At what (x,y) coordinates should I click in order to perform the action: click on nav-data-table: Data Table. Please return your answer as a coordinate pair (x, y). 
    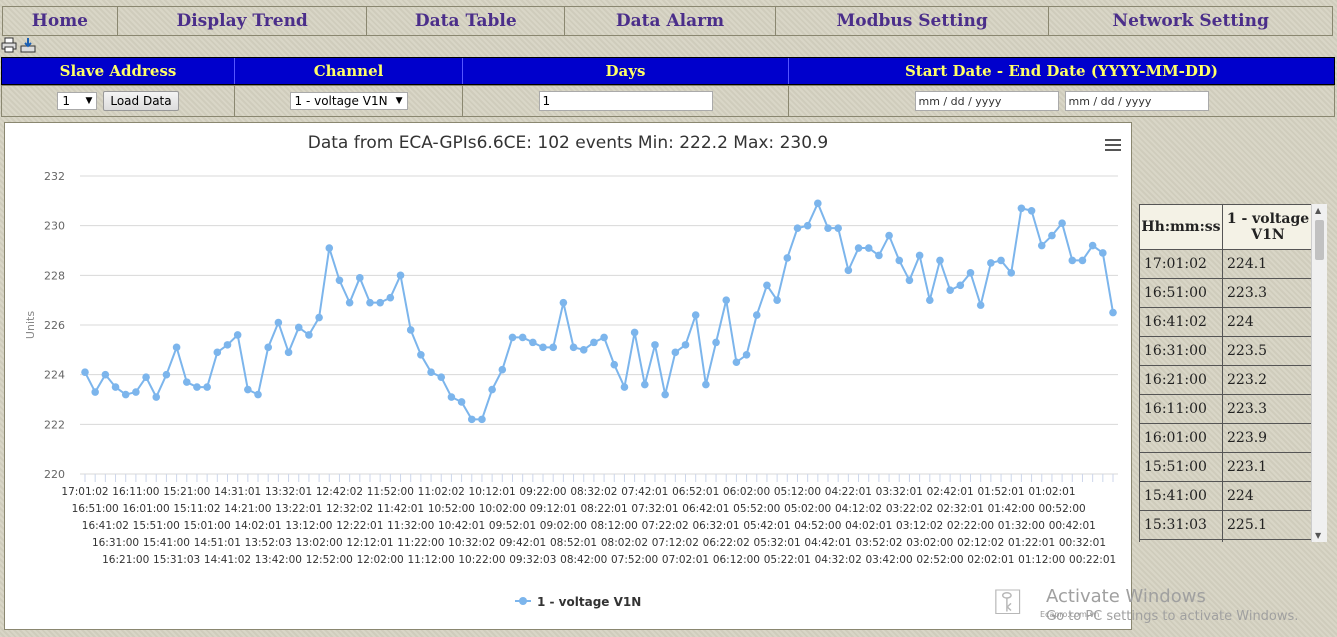
    Looking at the image, I should click on (466, 21).